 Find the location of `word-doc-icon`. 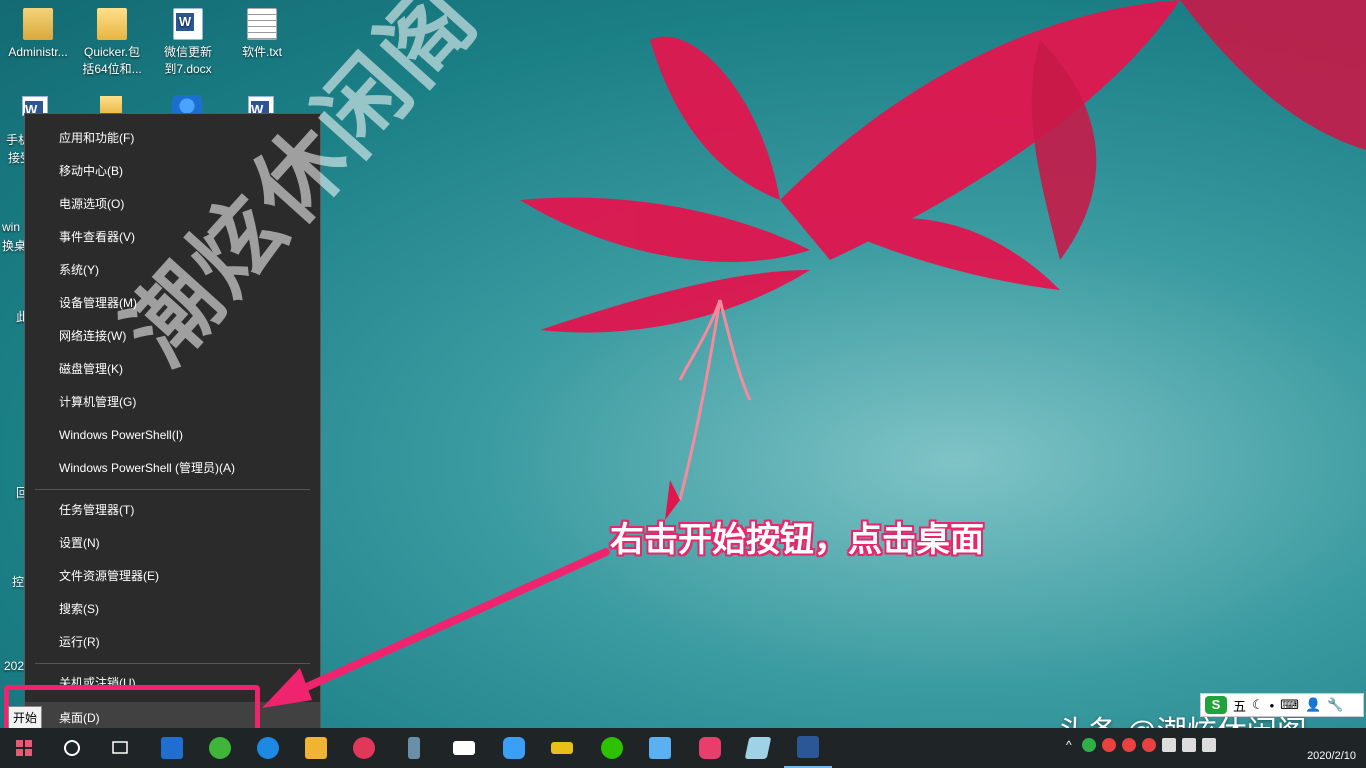

word-doc-icon is located at coordinates (188, 24).